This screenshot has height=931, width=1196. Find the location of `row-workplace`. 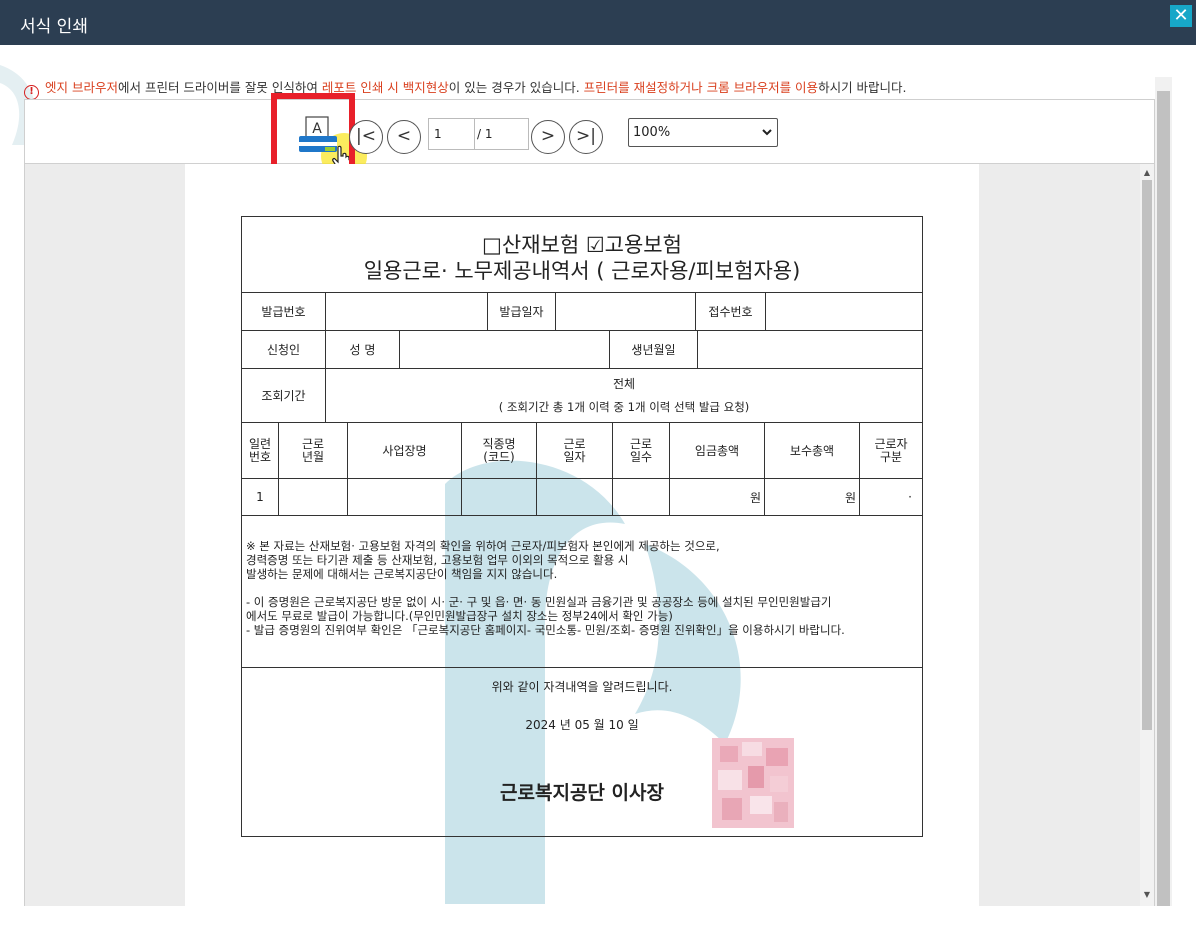

row-workplace is located at coordinates (405, 497).